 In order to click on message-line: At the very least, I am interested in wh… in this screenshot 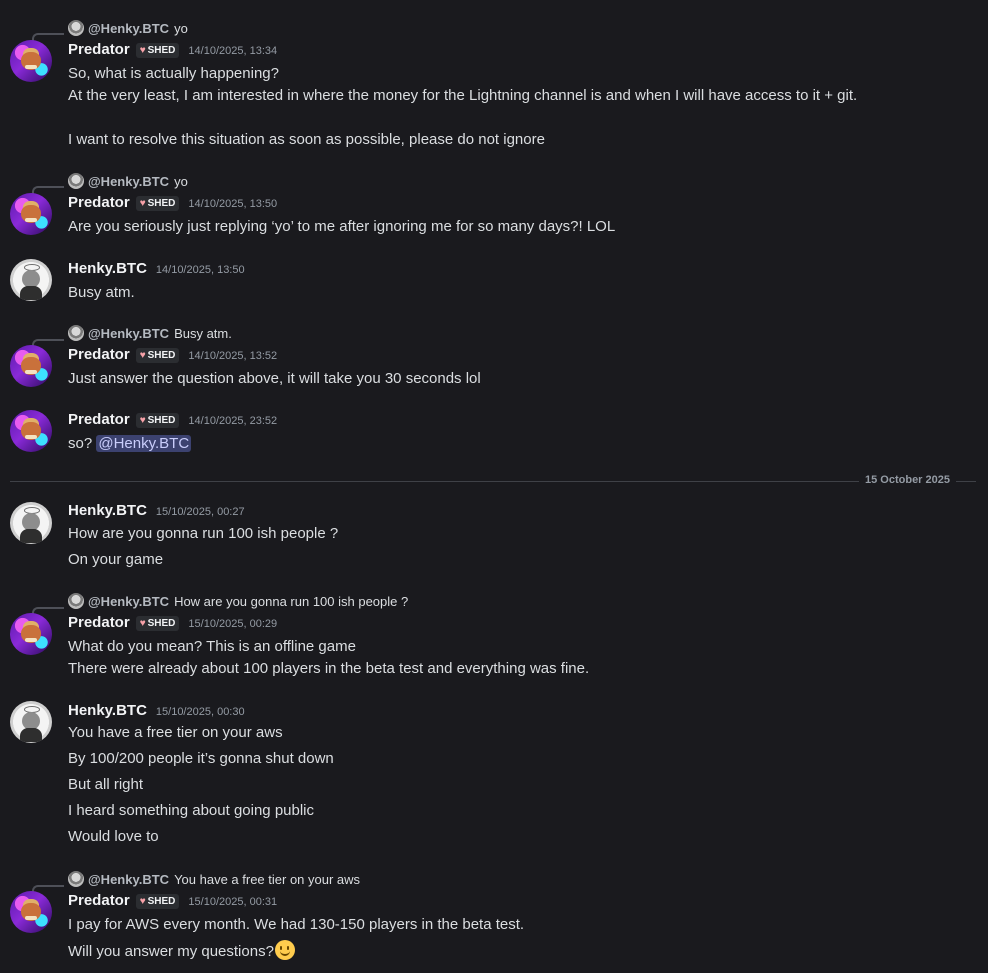, I will do `click(463, 95)`.